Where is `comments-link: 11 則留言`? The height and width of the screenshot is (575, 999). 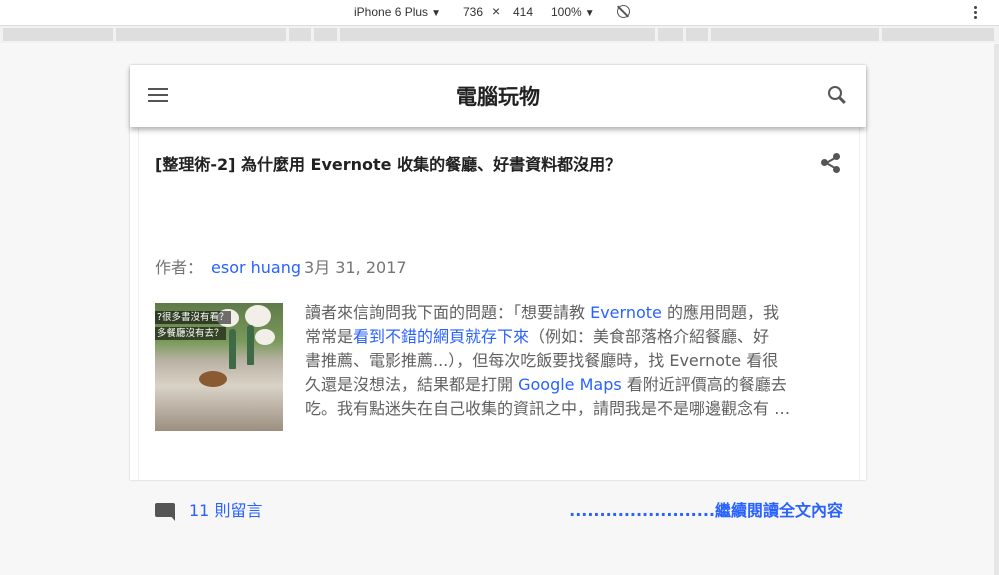
comments-link: 11 則留言 is located at coordinates (208, 509).